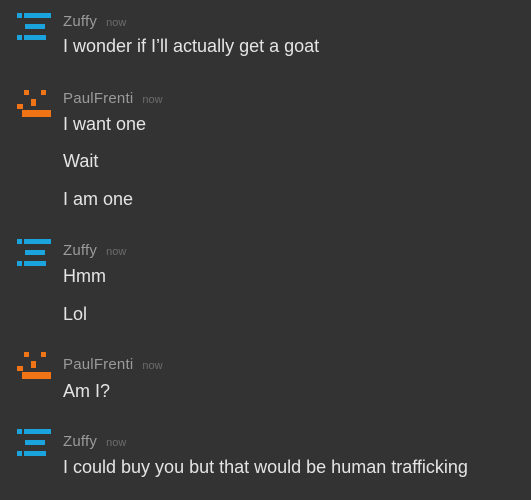 This screenshot has height=500, width=531. I want to click on message-text: Am I?, so click(87, 391).